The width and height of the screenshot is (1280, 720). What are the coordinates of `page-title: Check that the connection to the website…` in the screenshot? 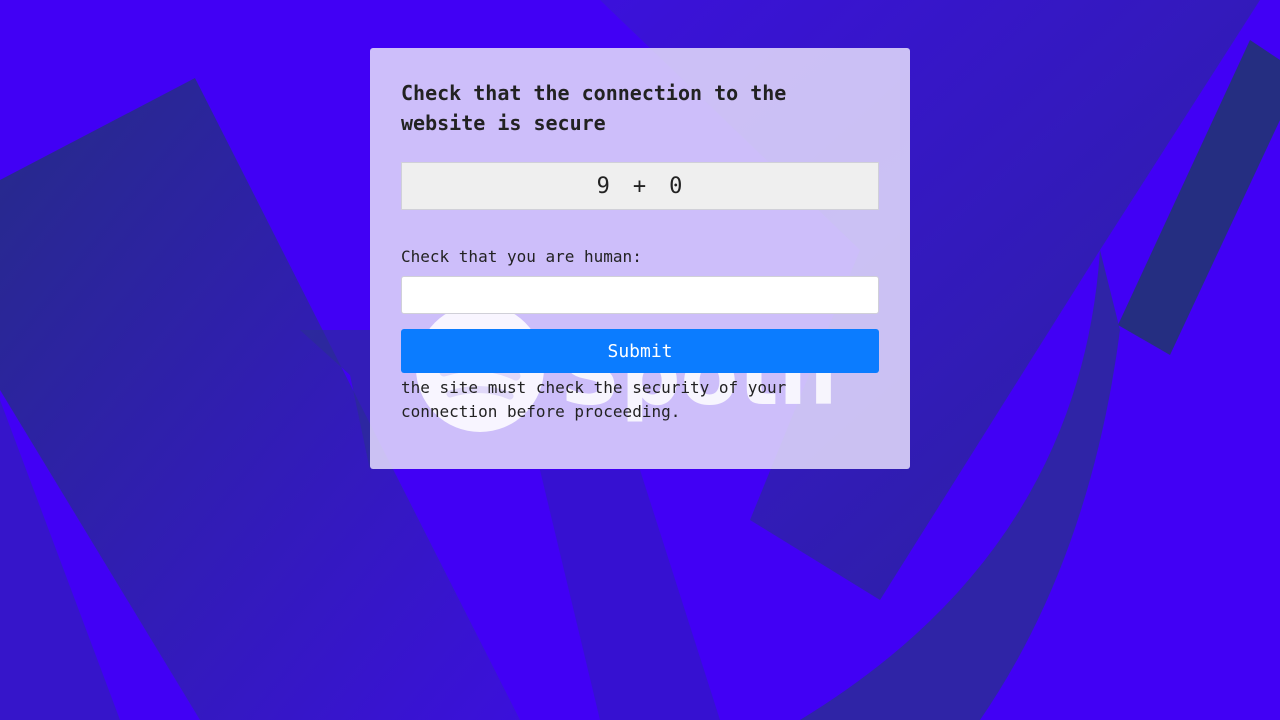 It's located at (594, 108).